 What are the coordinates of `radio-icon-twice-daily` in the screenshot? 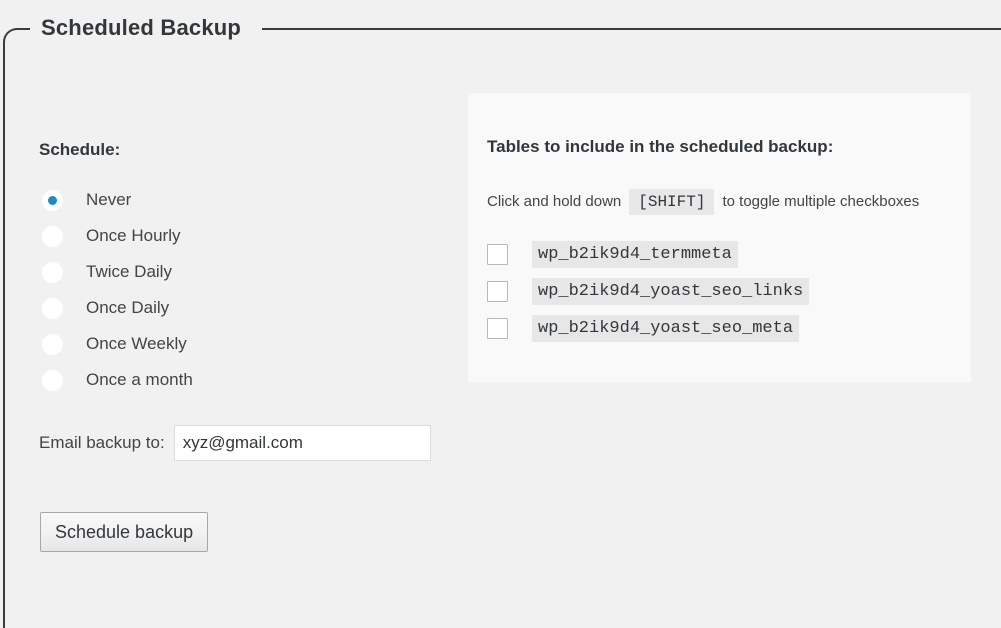 It's located at (52, 272).